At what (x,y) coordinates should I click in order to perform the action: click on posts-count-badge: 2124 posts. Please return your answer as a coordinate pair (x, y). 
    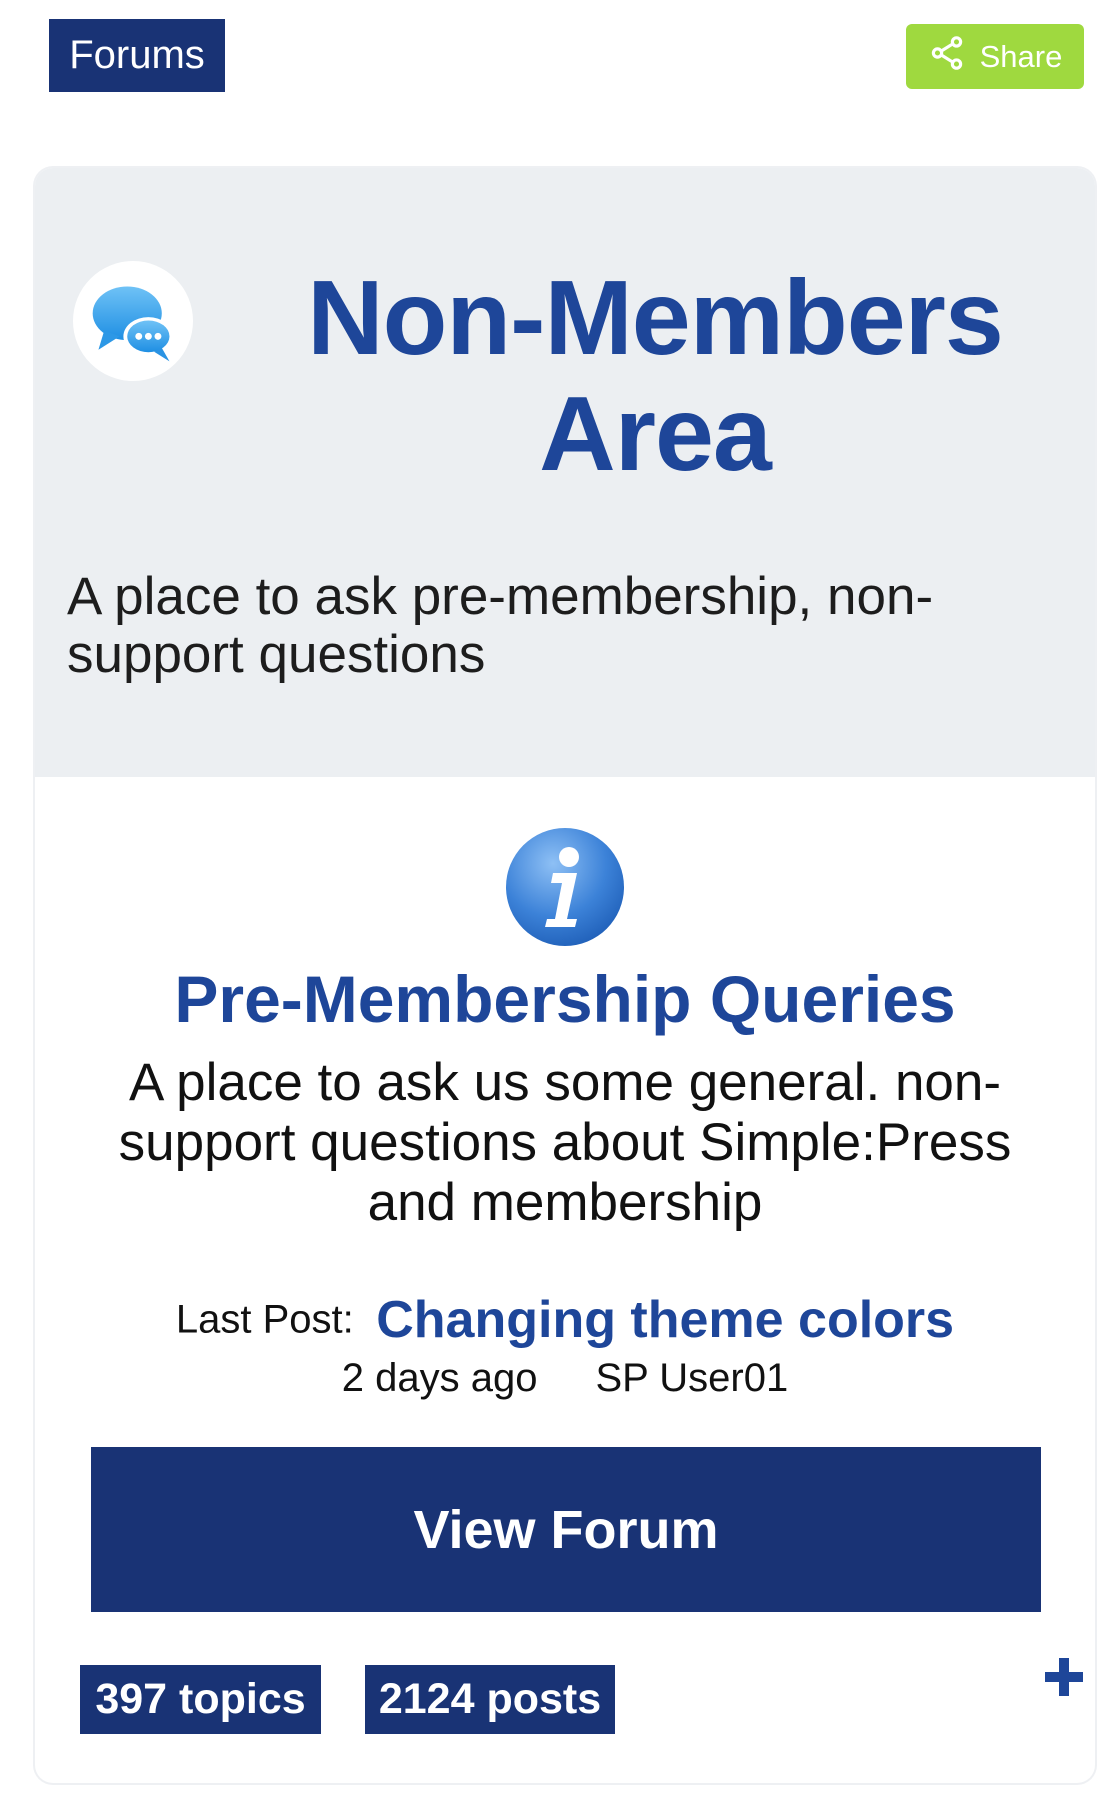
    Looking at the image, I should click on (490, 1699).